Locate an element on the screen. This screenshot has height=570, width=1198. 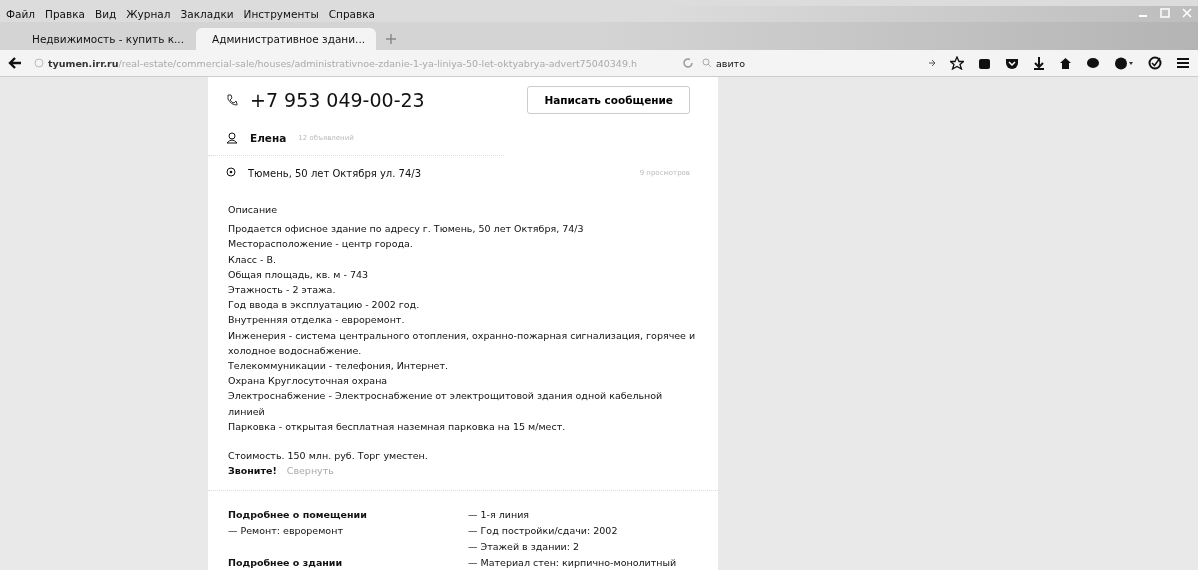
reload-icon is located at coordinates (688, 63).